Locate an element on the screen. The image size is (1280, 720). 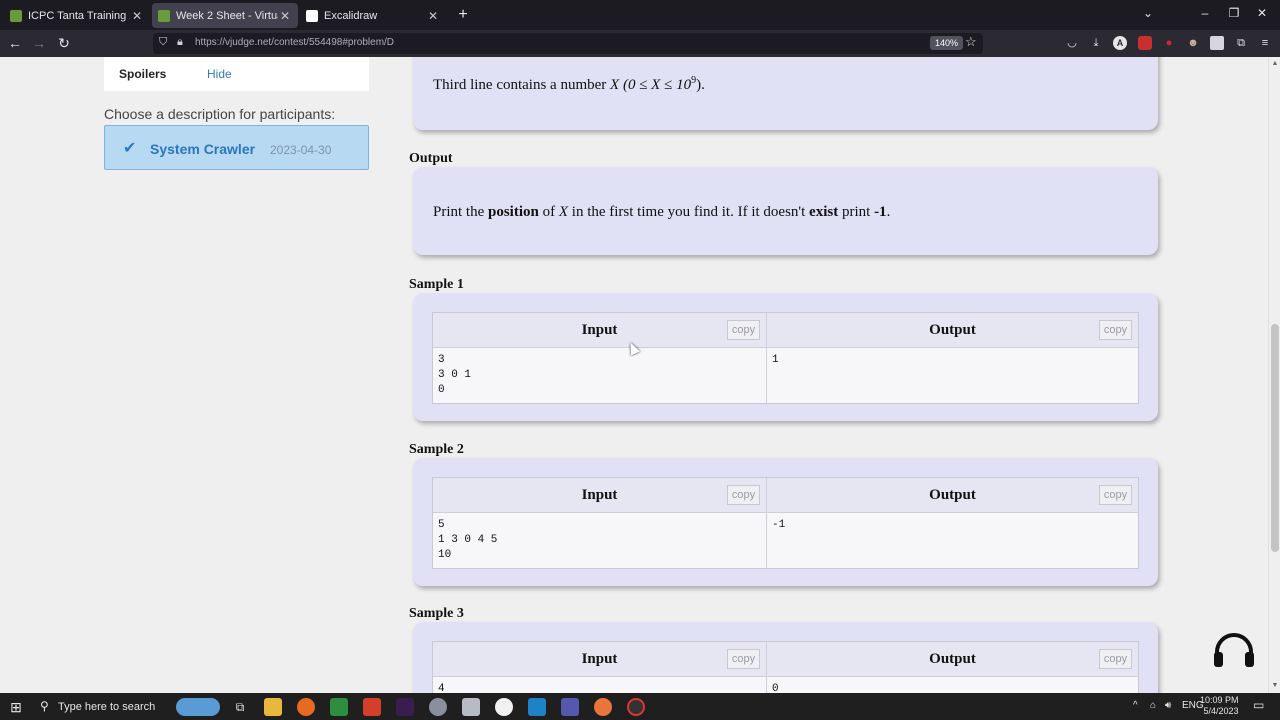
sample-output-text: 0 is located at coordinates (775, 688).